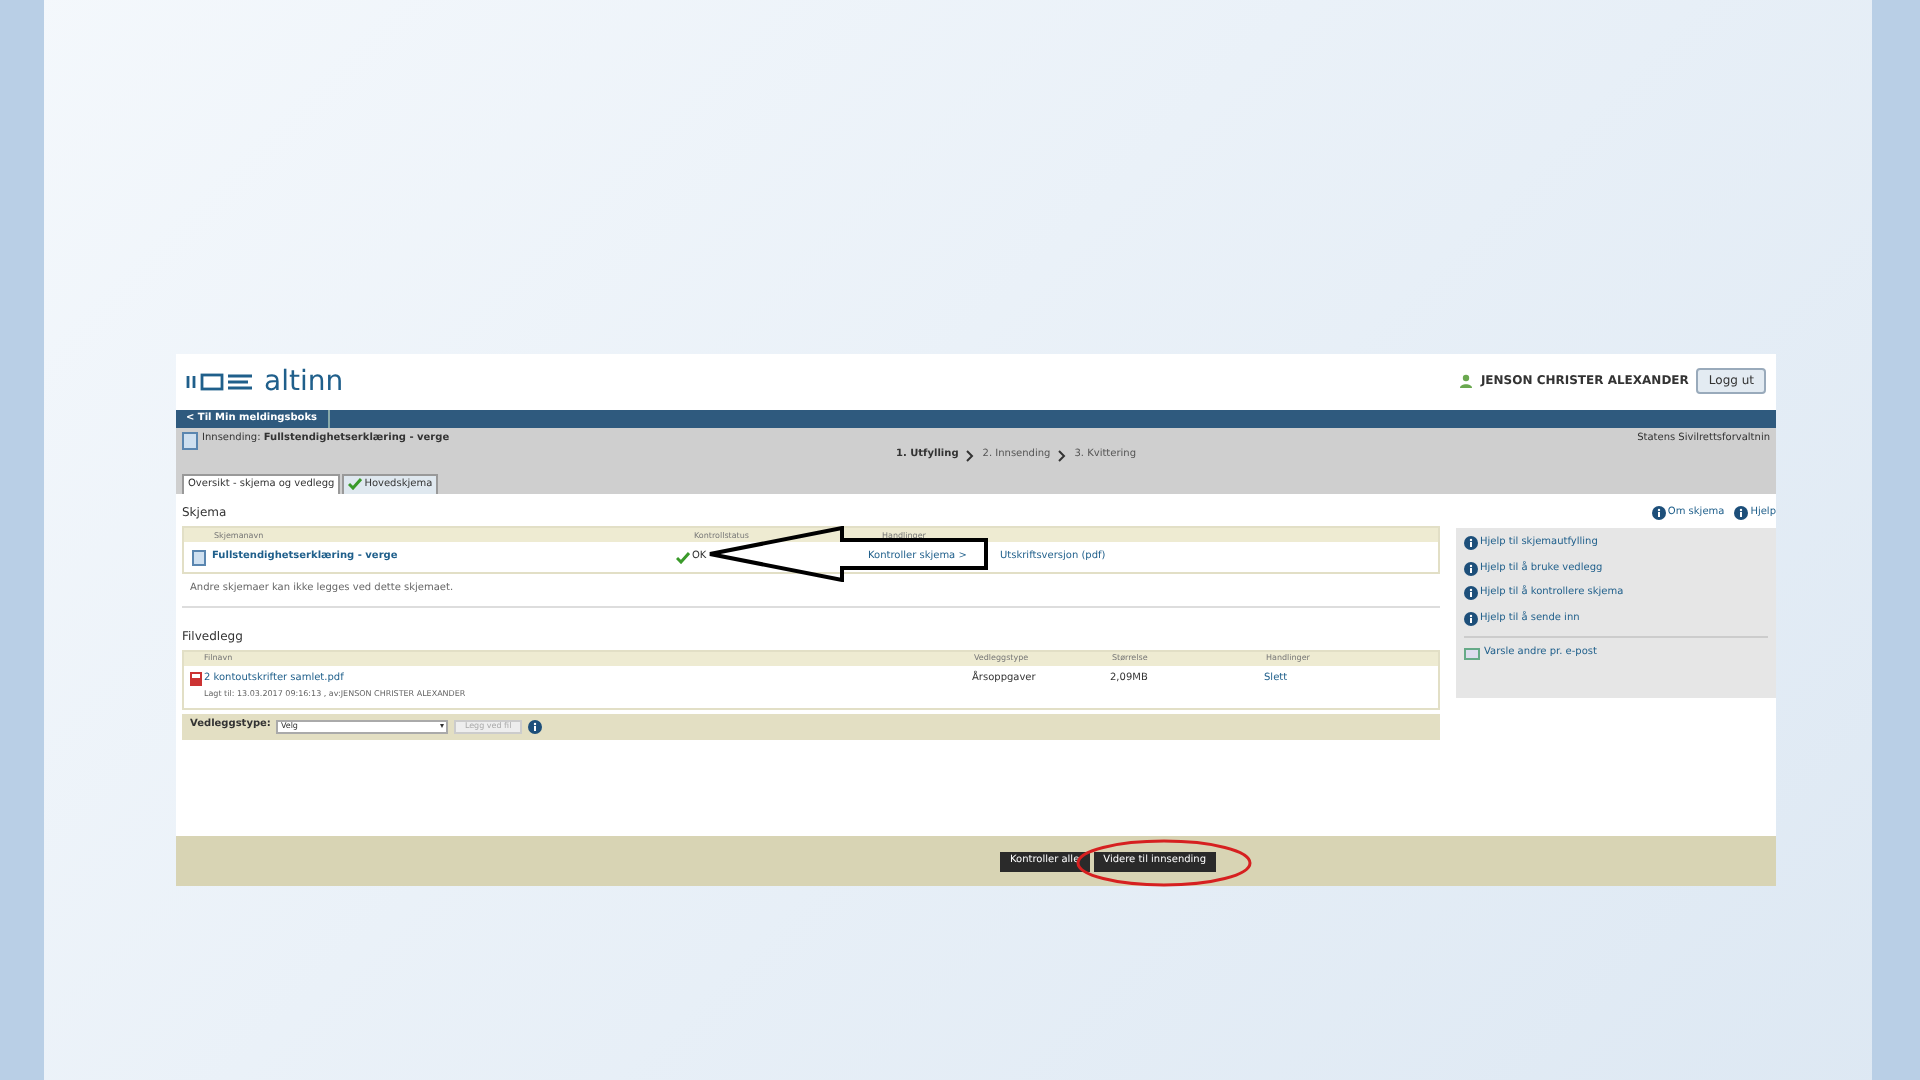  Describe the element at coordinates (1472, 653) in the screenshot. I see `mail-icon` at that location.